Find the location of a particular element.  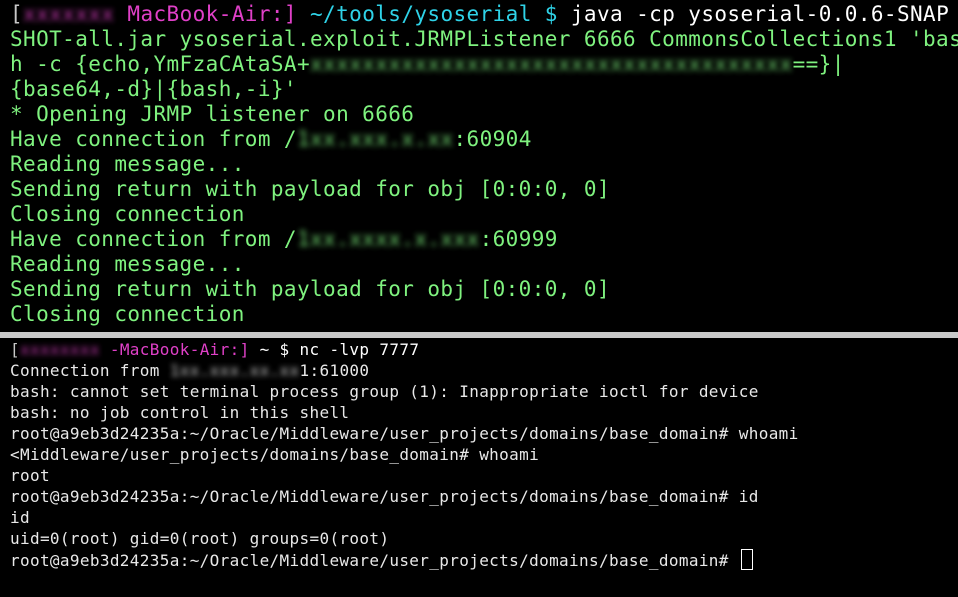

command-text: java -cp ysoserial-0.0.6-SNAP is located at coordinates (753, 14).